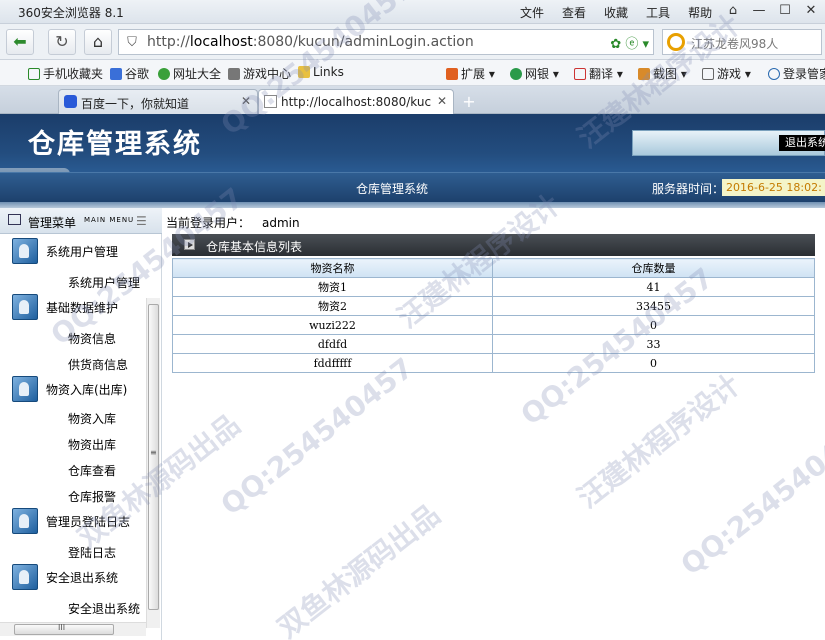  I want to click on table-row: 物资2 33455, so click(493, 306).